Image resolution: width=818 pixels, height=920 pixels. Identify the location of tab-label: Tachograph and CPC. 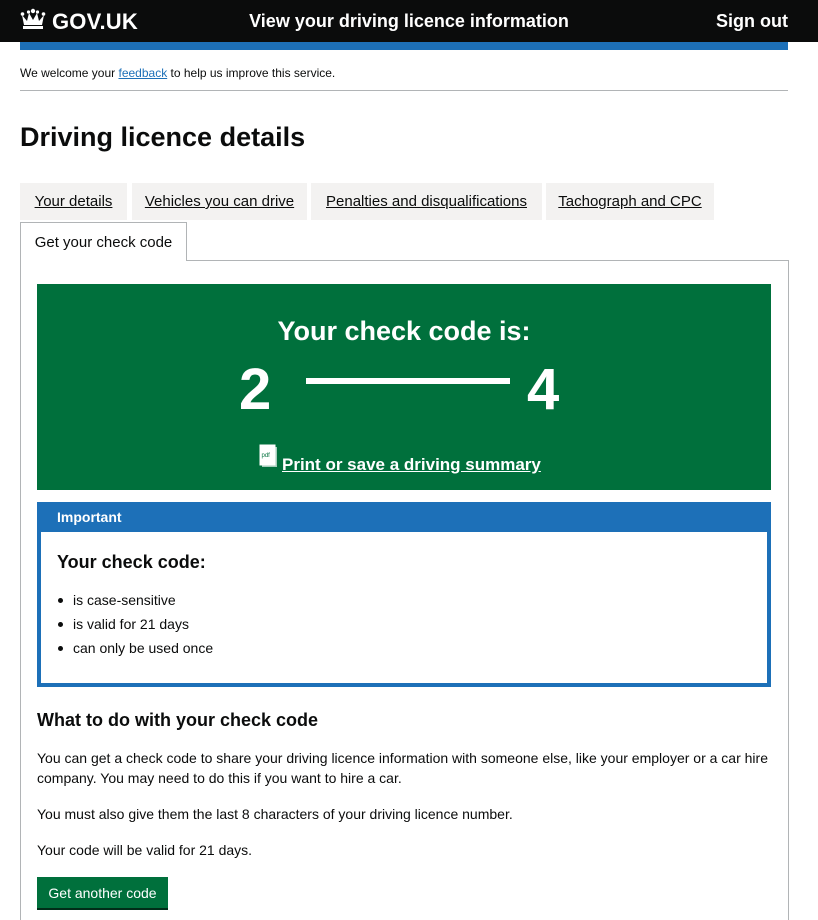
(630, 201).